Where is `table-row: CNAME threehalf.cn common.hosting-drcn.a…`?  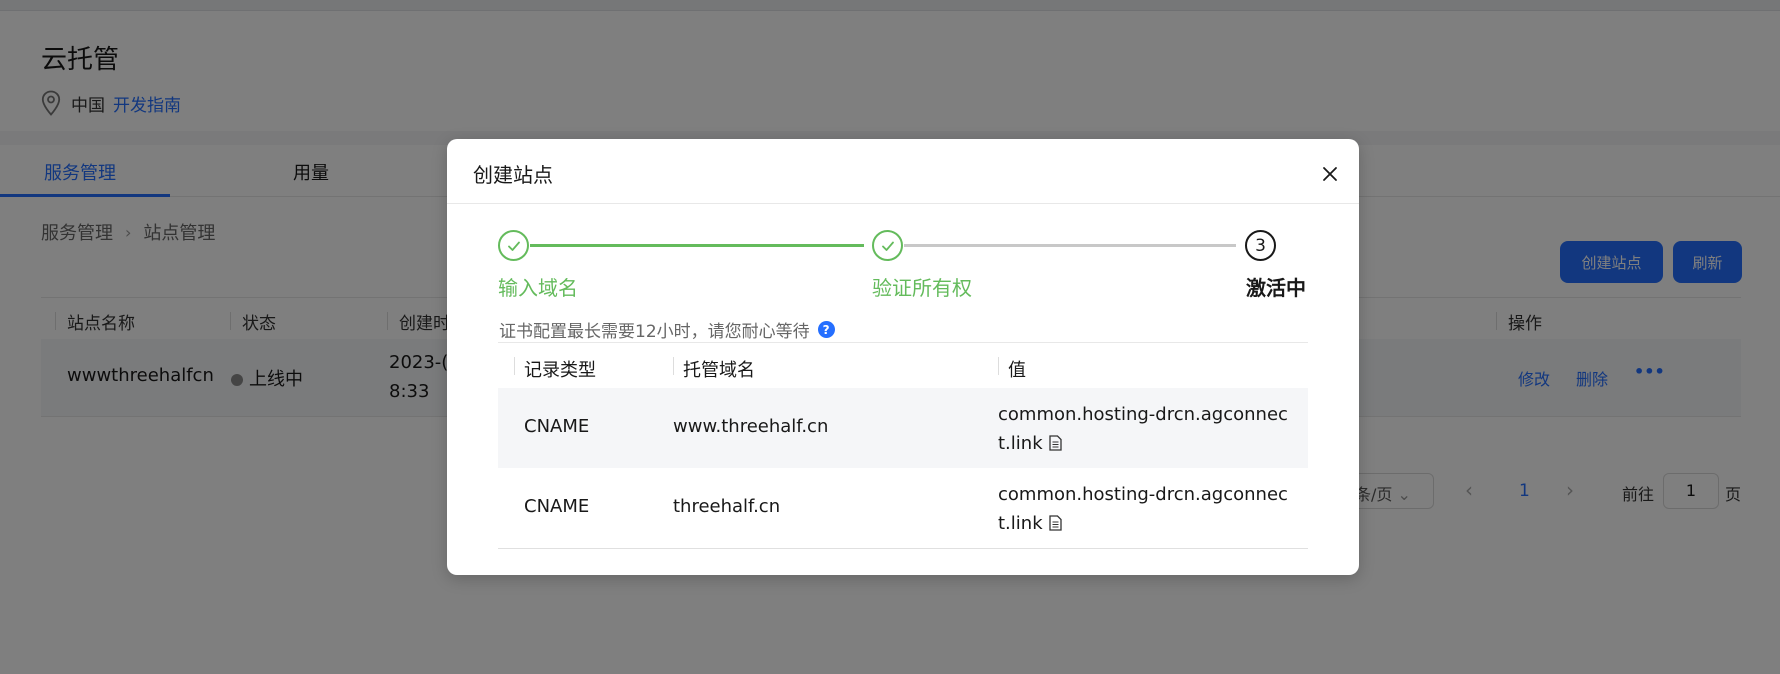 table-row: CNAME threehalf.cn common.hosting-drcn.a… is located at coordinates (903, 508).